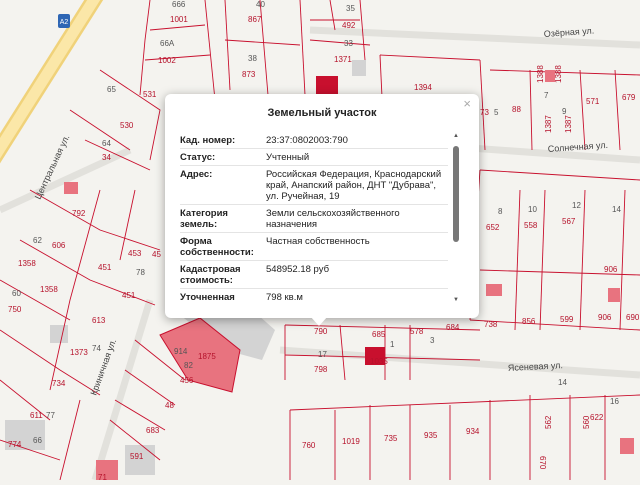 The height and width of the screenshot is (485, 640). Describe the element at coordinates (532, 209) in the screenshot. I see `parcel-label: 10` at that location.